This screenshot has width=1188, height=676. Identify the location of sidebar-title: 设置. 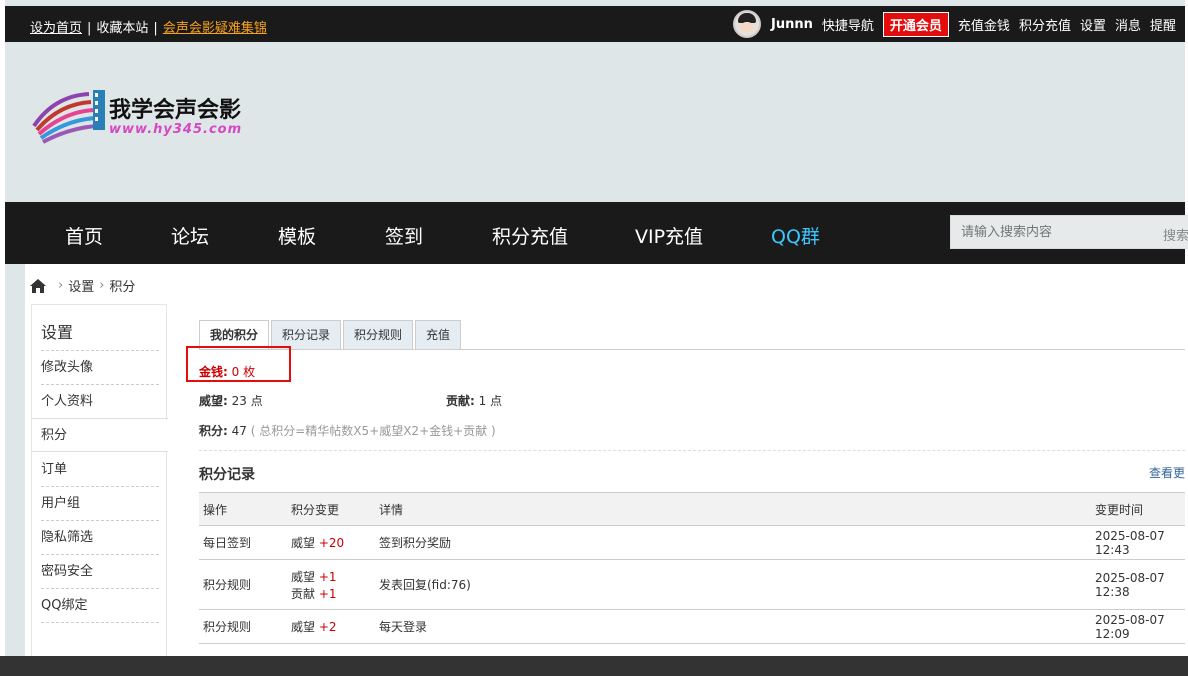
(57, 332).